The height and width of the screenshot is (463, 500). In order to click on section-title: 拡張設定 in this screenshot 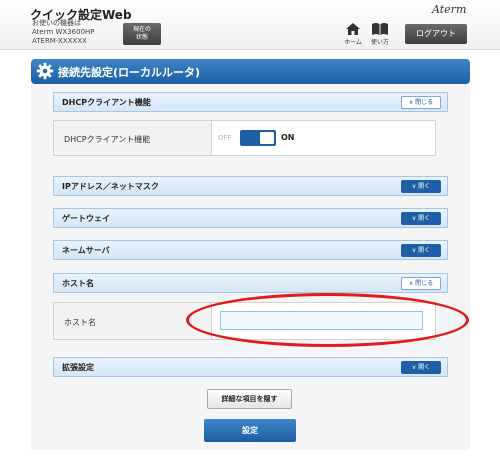, I will do `click(78, 367)`.